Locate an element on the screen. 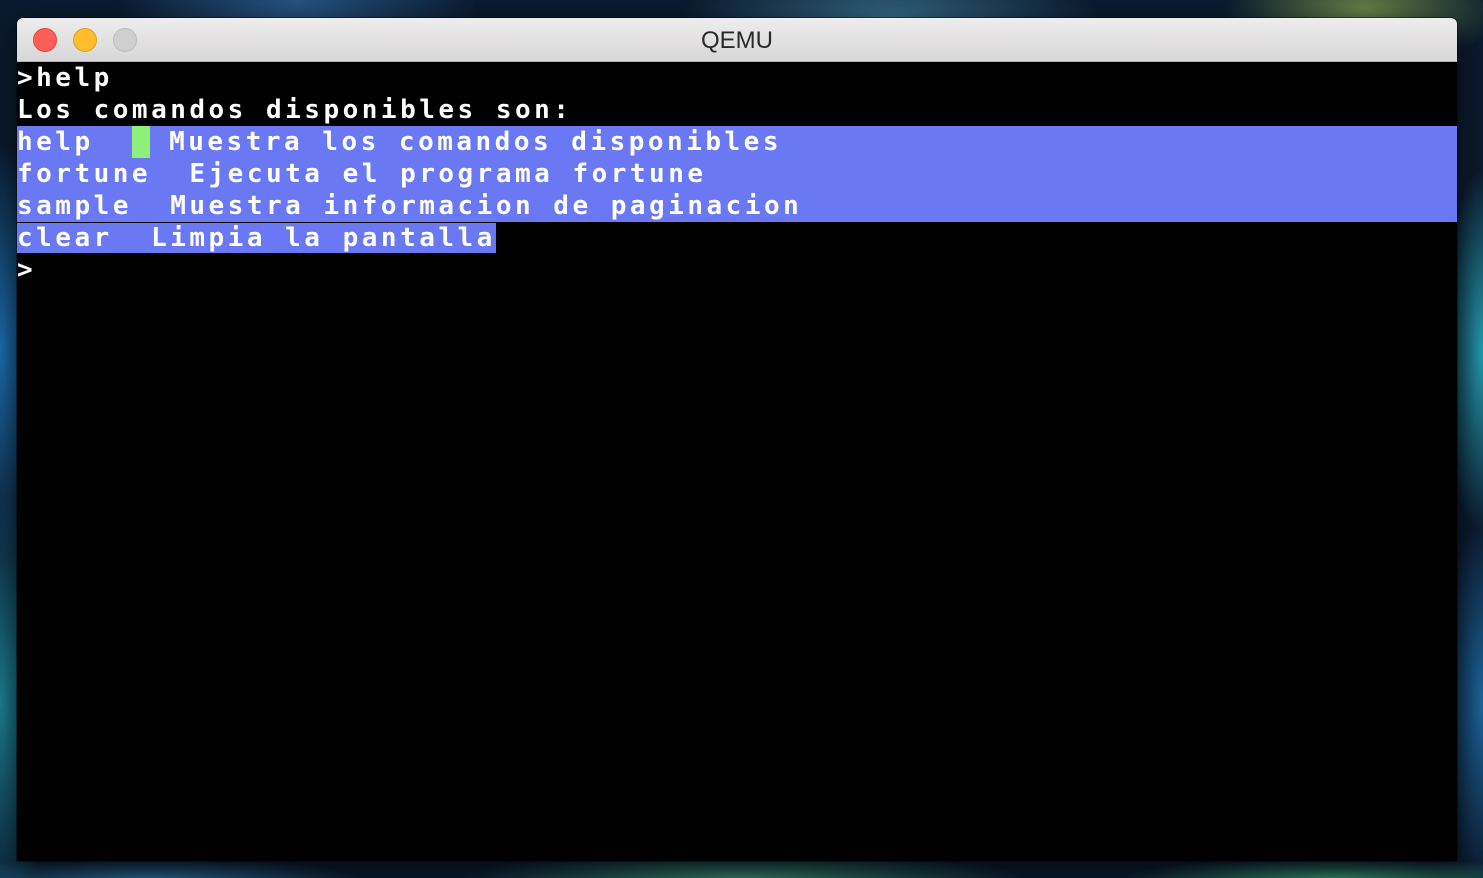 The width and height of the screenshot is (1483, 878). terminal-line-clear: clear Limpia la pantalla is located at coordinates (256, 238).